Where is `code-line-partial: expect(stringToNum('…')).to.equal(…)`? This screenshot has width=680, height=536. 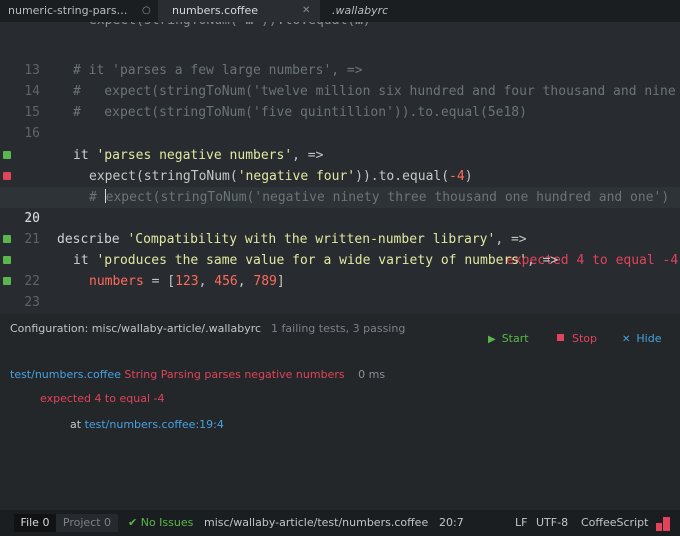 code-line-partial: expect(stringToNum('…')).to.equal(…) is located at coordinates (340, 26).